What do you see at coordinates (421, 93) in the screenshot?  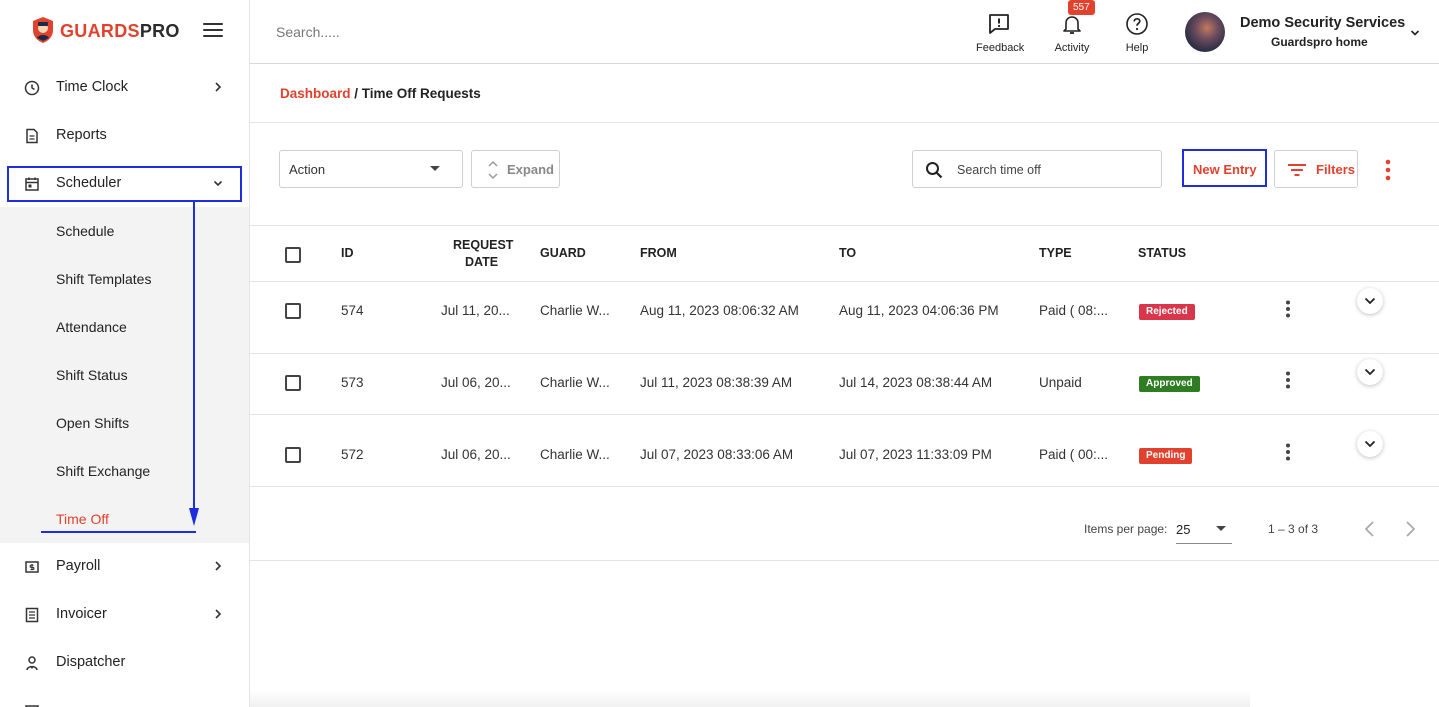 I see `page-title: Time Off Requests` at bounding box center [421, 93].